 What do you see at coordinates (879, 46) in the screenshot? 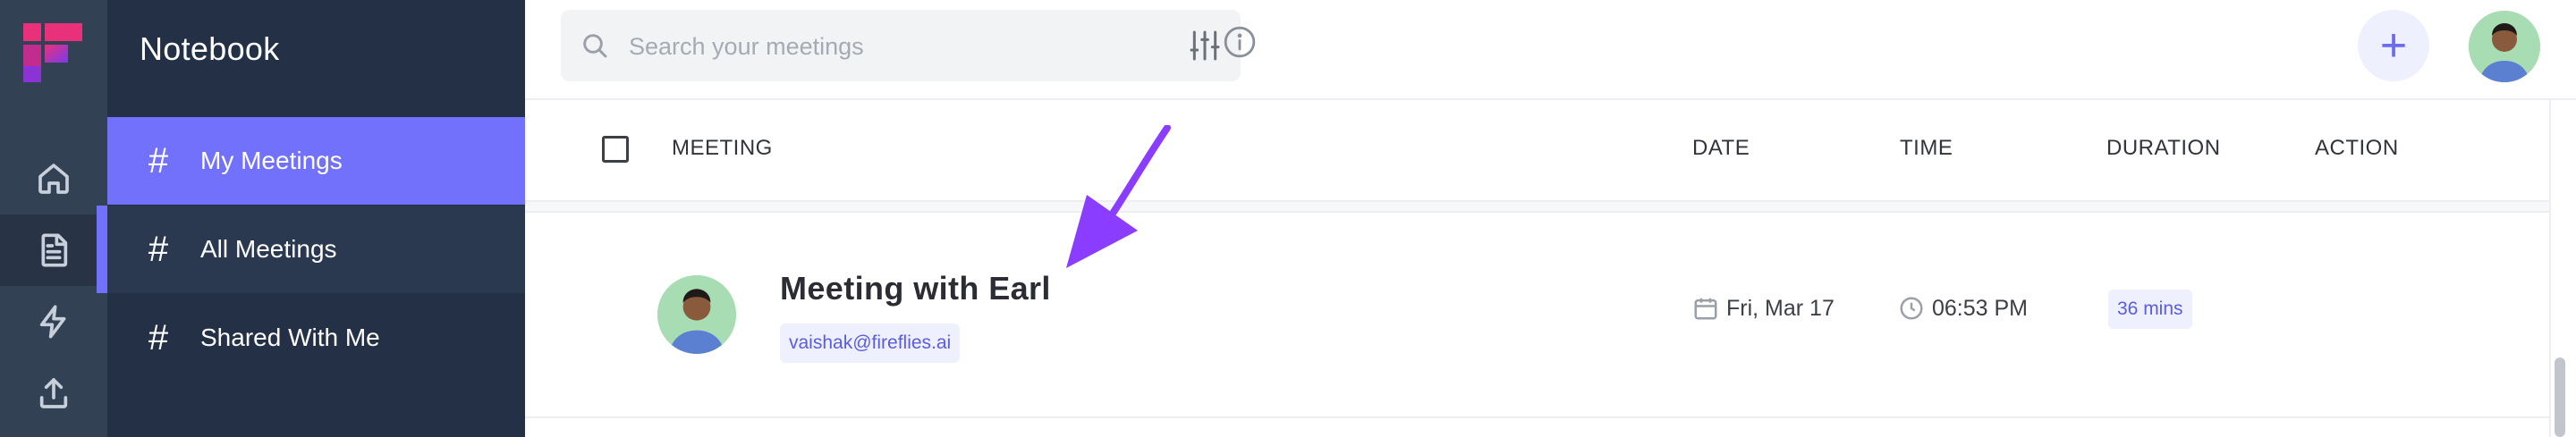
I see `search-input` at bounding box center [879, 46].